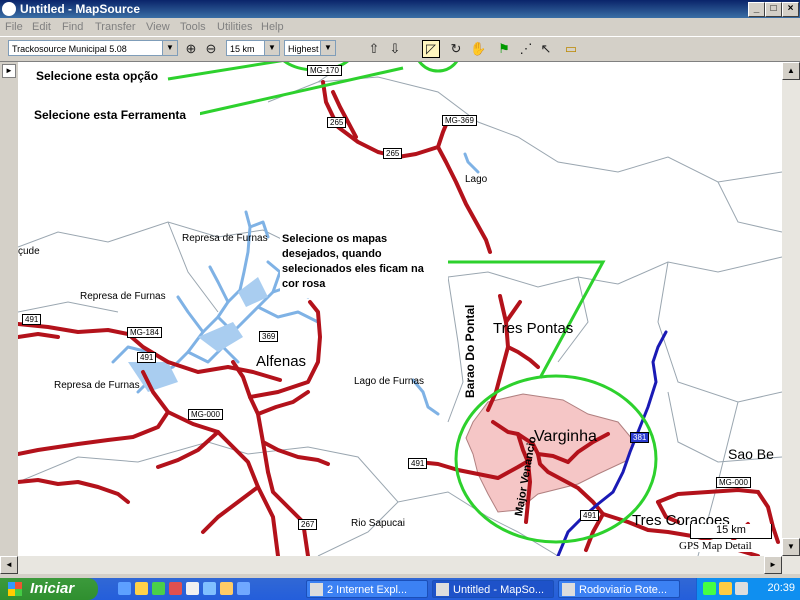  What do you see at coordinates (14, 27) in the screenshot?
I see `menu-file: File` at bounding box center [14, 27].